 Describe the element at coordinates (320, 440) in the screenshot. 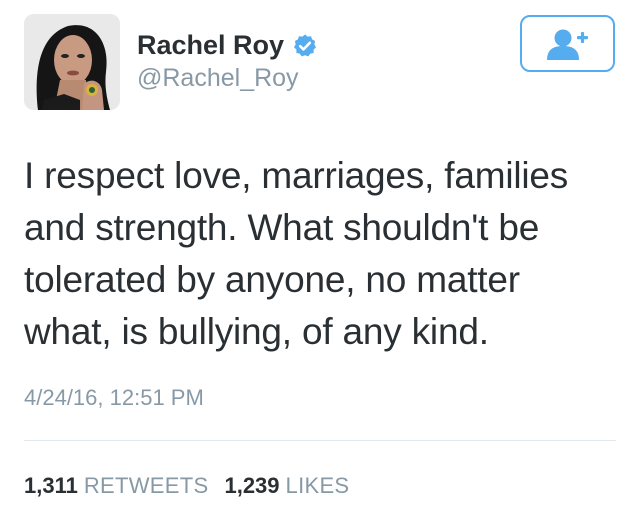

I see `divider` at that location.